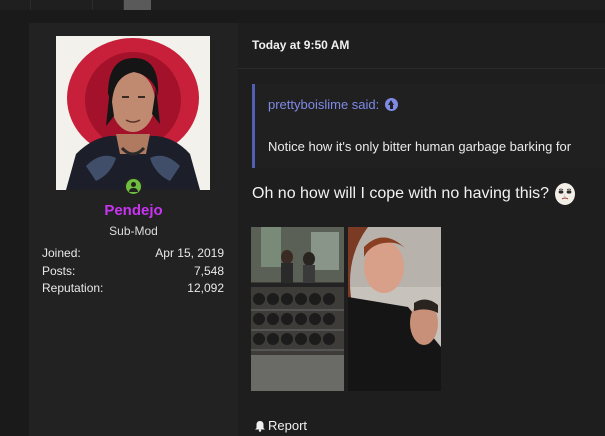 This screenshot has width=605, height=436. Describe the element at coordinates (392, 104) in the screenshot. I see `arrow-up-circle-icon` at that location.